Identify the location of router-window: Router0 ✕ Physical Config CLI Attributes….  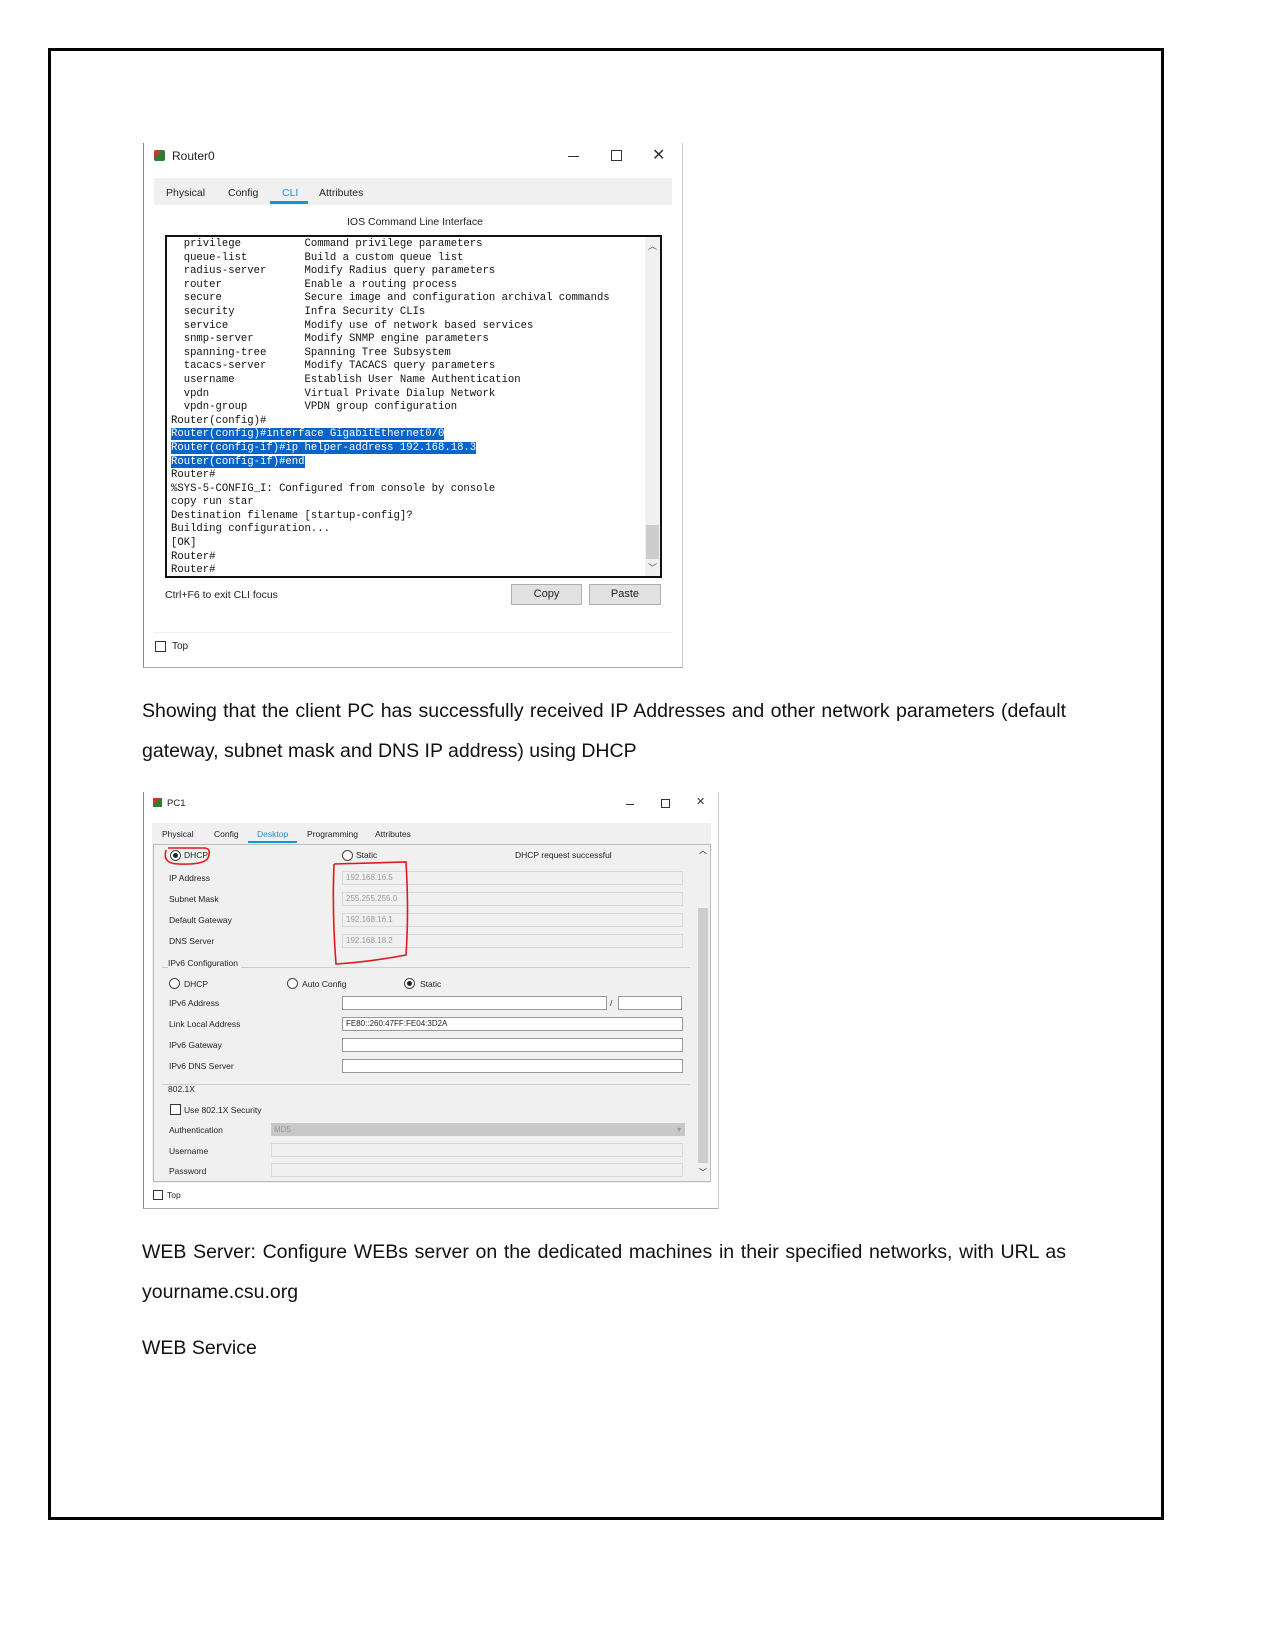
(413, 405).